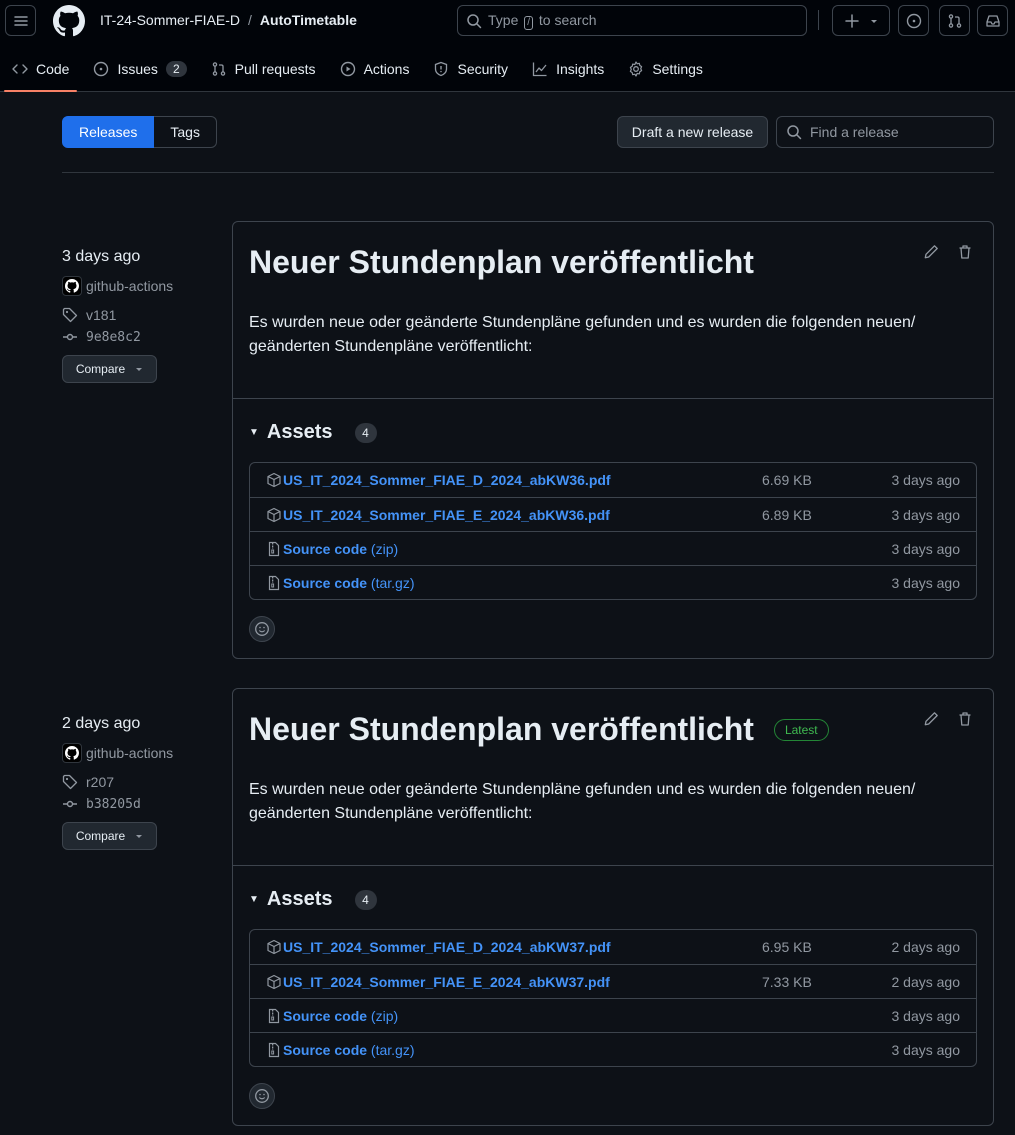 This screenshot has width=1015, height=1135. What do you see at coordinates (926, 947) in the screenshot?
I see `asset-time: 2 days ago` at bounding box center [926, 947].